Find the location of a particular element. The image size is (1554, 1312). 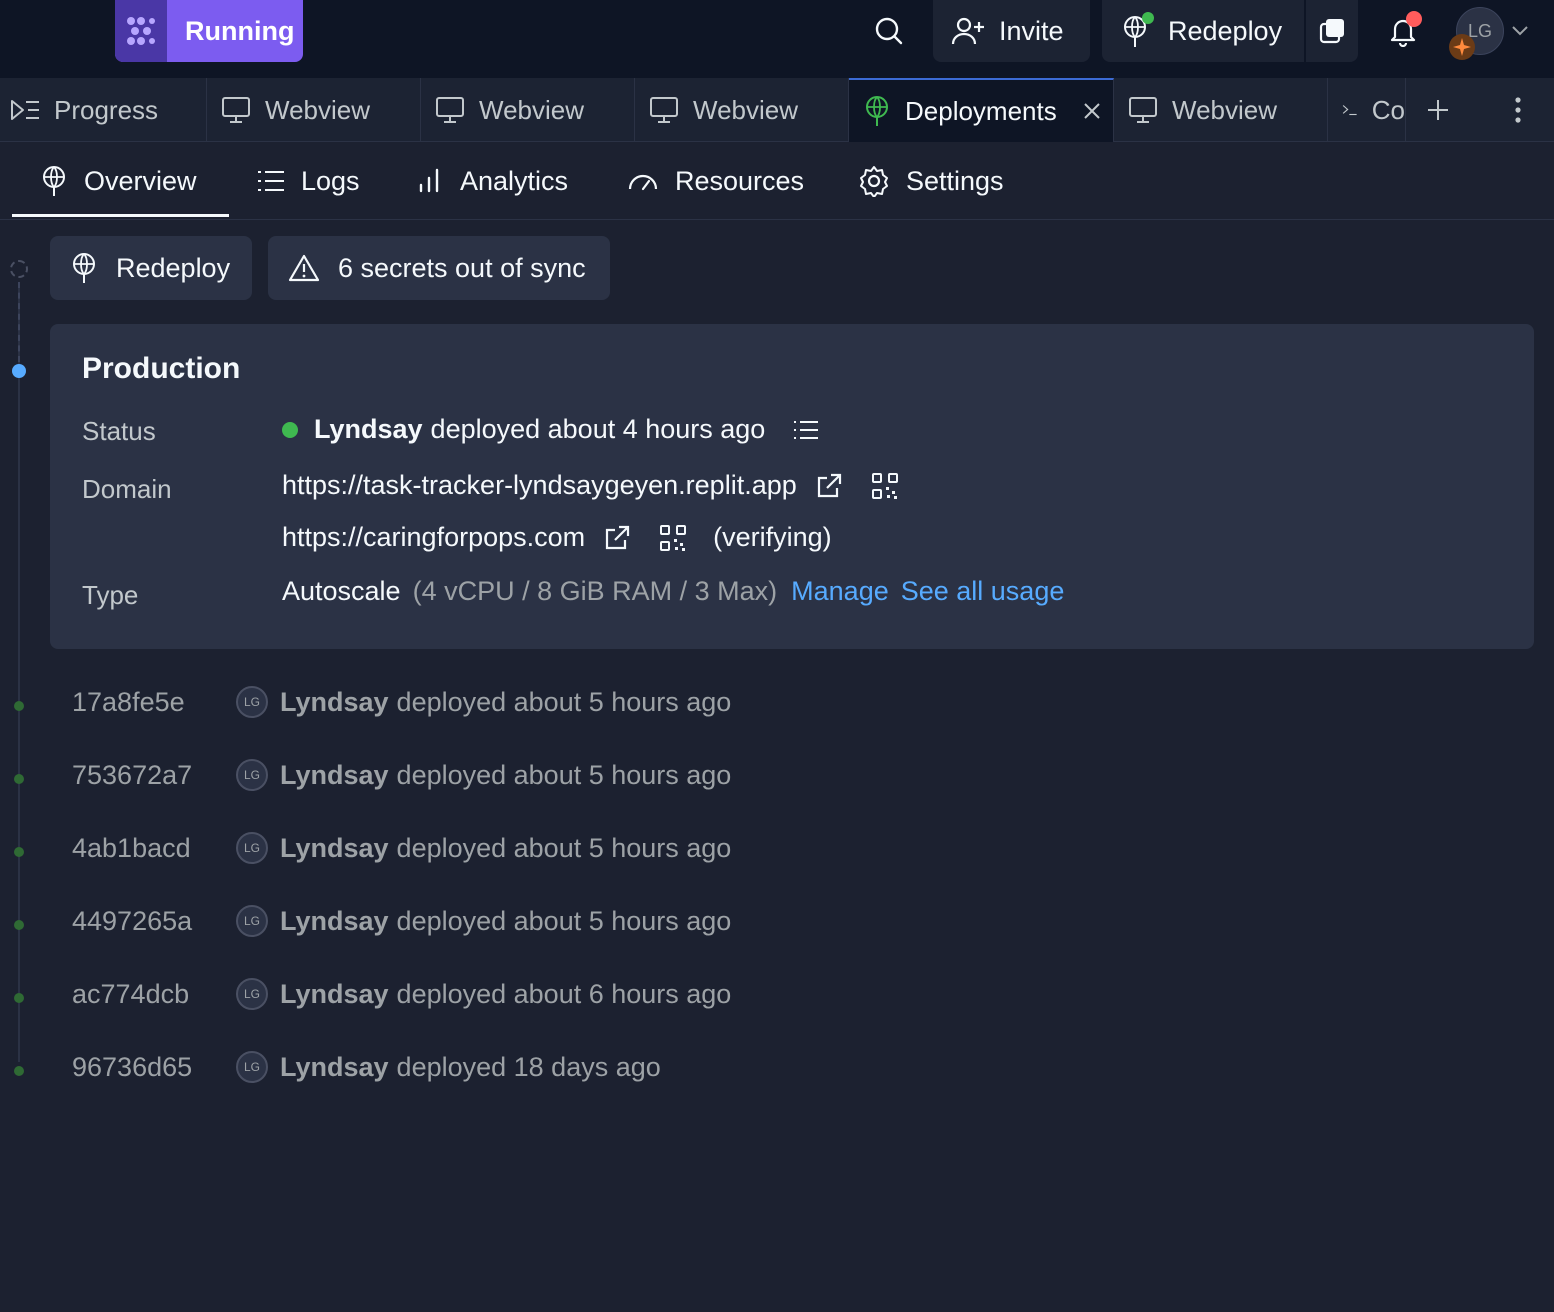

tab-menu-button is located at coordinates (1518, 110).